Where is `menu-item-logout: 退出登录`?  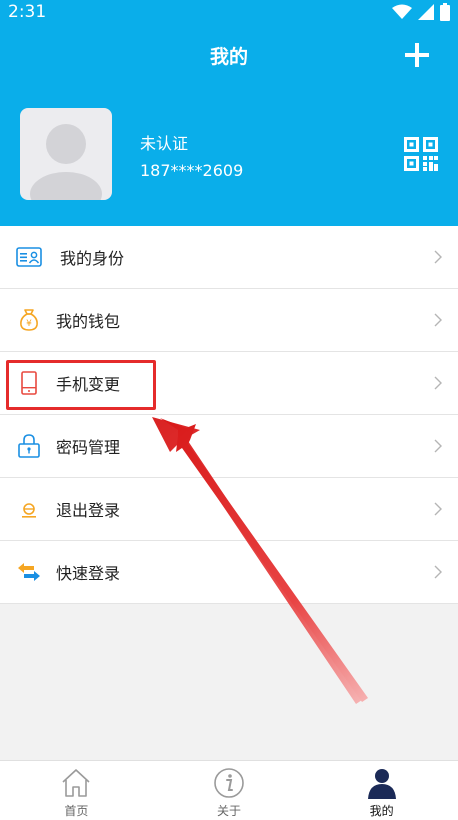 menu-item-logout: 退出登录 is located at coordinates (229, 509).